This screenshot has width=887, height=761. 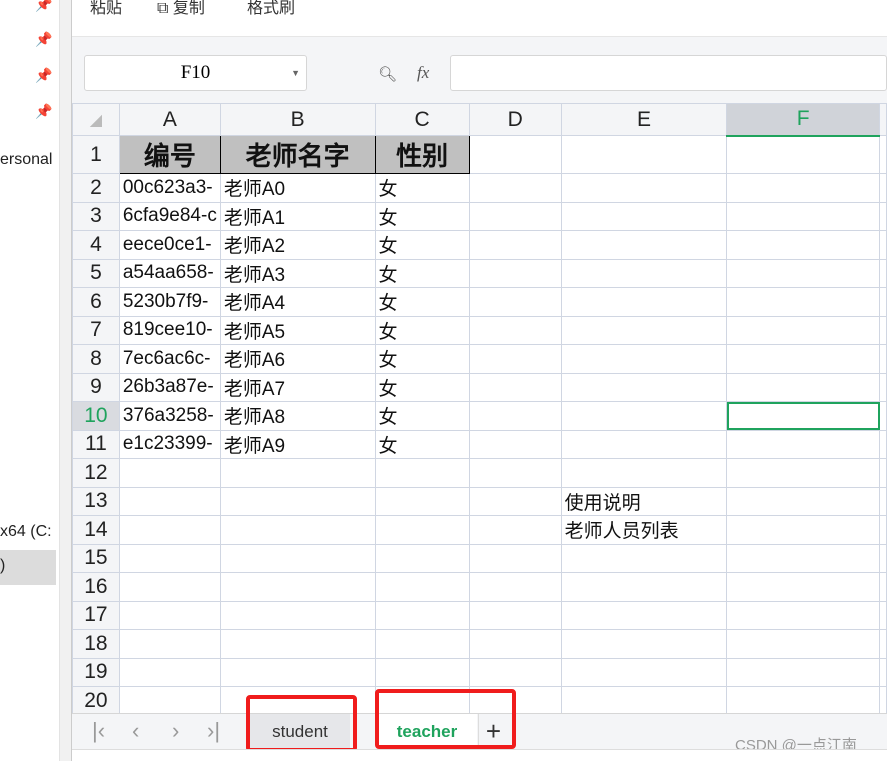 What do you see at coordinates (169, 387) in the screenshot?
I see `cell: 26b3a87e-` at bounding box center [169, 387].